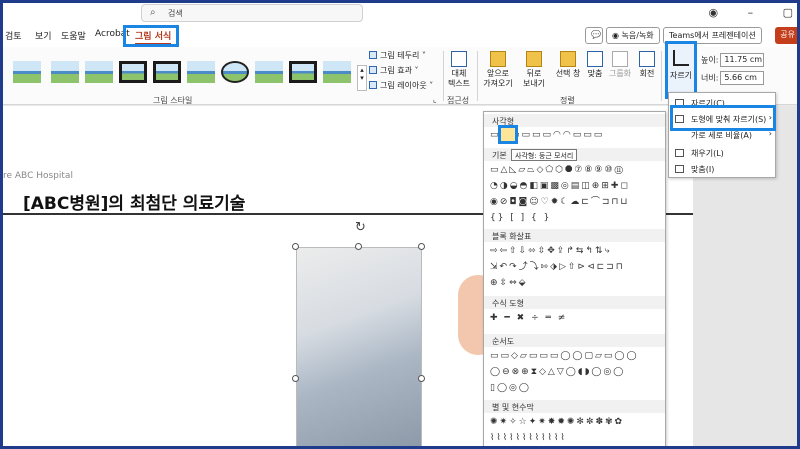 Image resolution: width=800 pixels, height=449 pixels. Describe the element at coordinates (557, 267) in the screenshot. I see `arrow-shapes-row: ⇲↶↷⤴⤵⇰⬗▷⇧⊳⊲⊏⊐⊓` at that location.